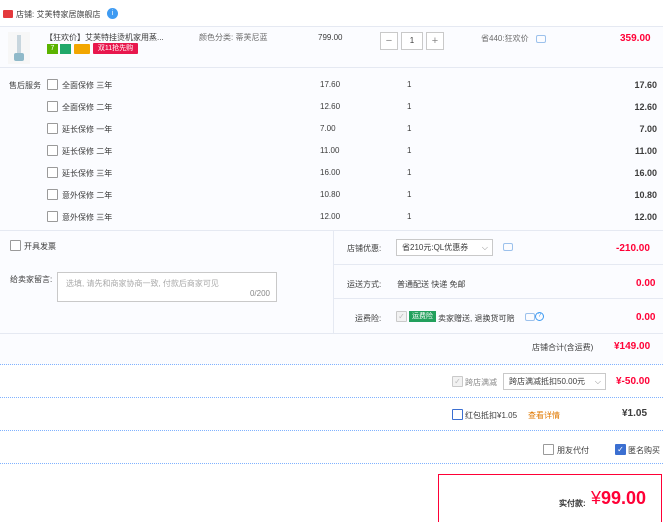 Image resolution: width=663 pixels, height=522 pixels. I want to click on quantity-stepper: − 1 +, so click(412, 41).